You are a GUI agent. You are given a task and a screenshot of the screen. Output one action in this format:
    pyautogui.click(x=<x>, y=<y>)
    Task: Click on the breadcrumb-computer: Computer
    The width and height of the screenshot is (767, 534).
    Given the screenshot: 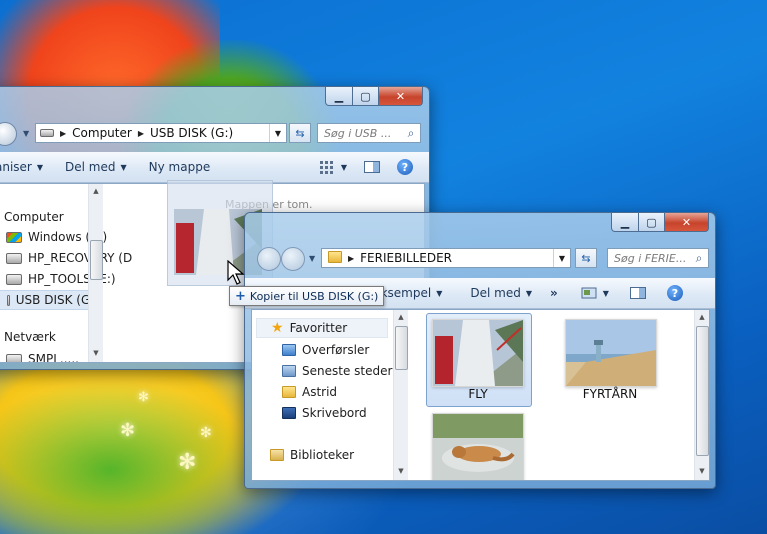 What is the action you would take?
    pyautogui.click(x=102, y=133)
    